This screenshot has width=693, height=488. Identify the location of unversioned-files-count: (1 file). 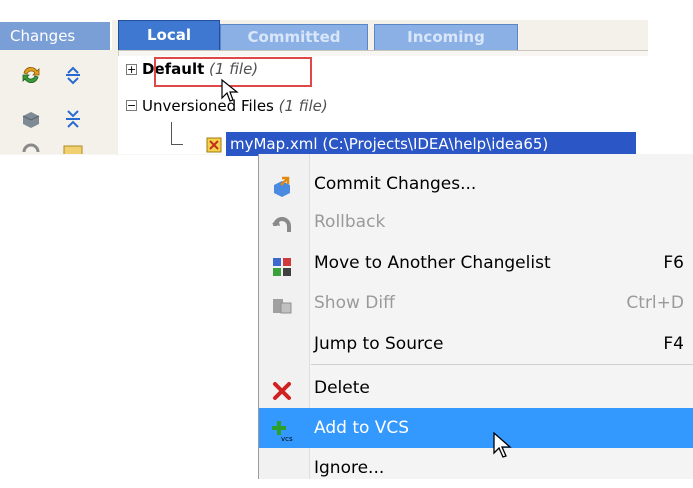
(303, 106).